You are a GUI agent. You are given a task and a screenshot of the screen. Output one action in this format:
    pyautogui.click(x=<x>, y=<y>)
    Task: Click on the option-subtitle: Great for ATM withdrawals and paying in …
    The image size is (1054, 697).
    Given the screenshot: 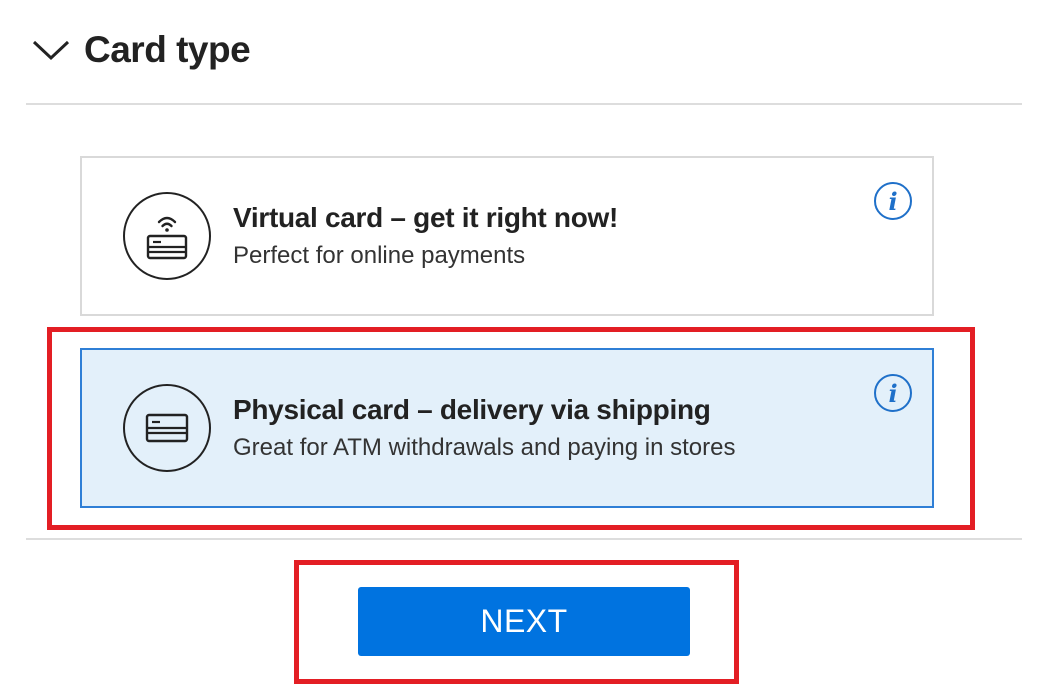 What is the action you would take?
    pyautogui.click(x=484, y=447)
    